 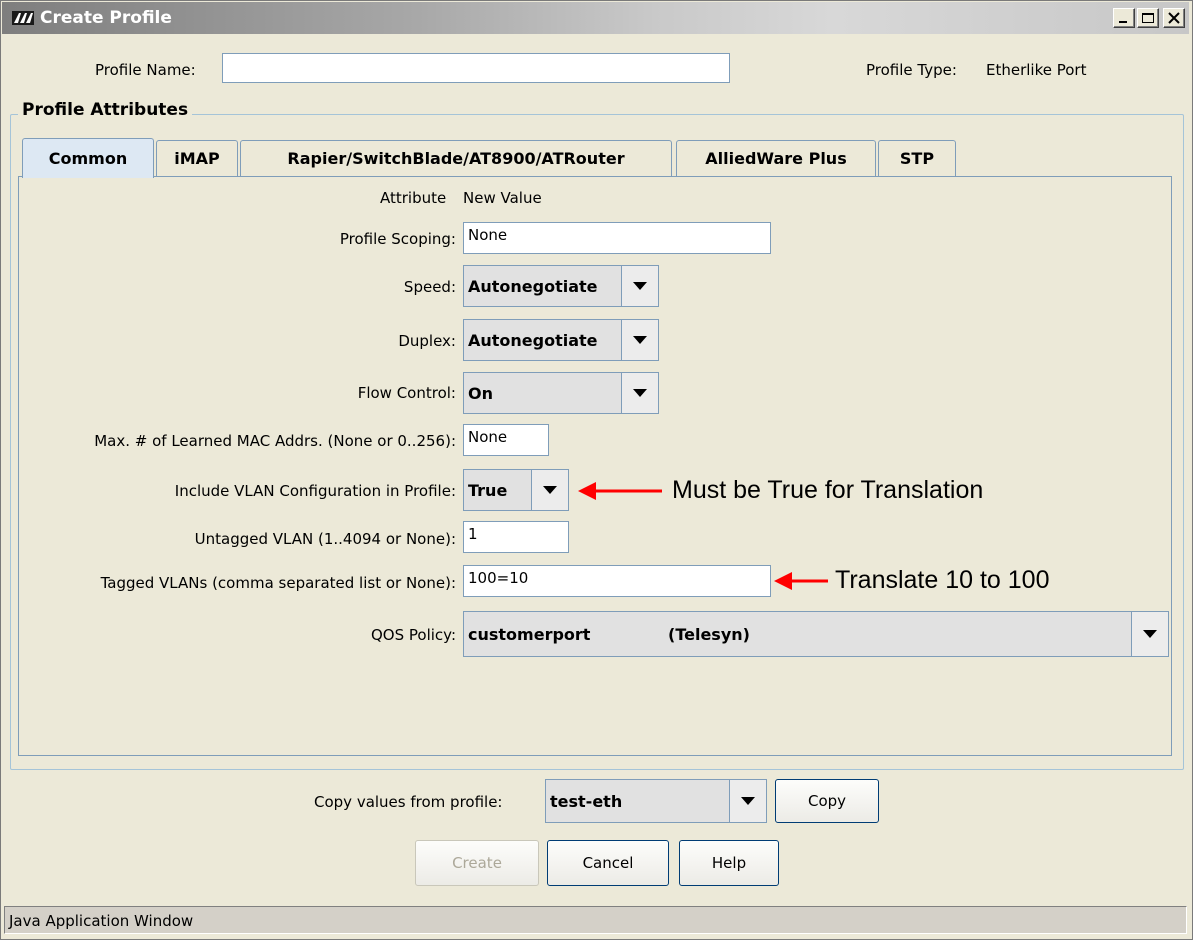 I want to click on copy-from-value: test-eth, so click(x=586, y=801).